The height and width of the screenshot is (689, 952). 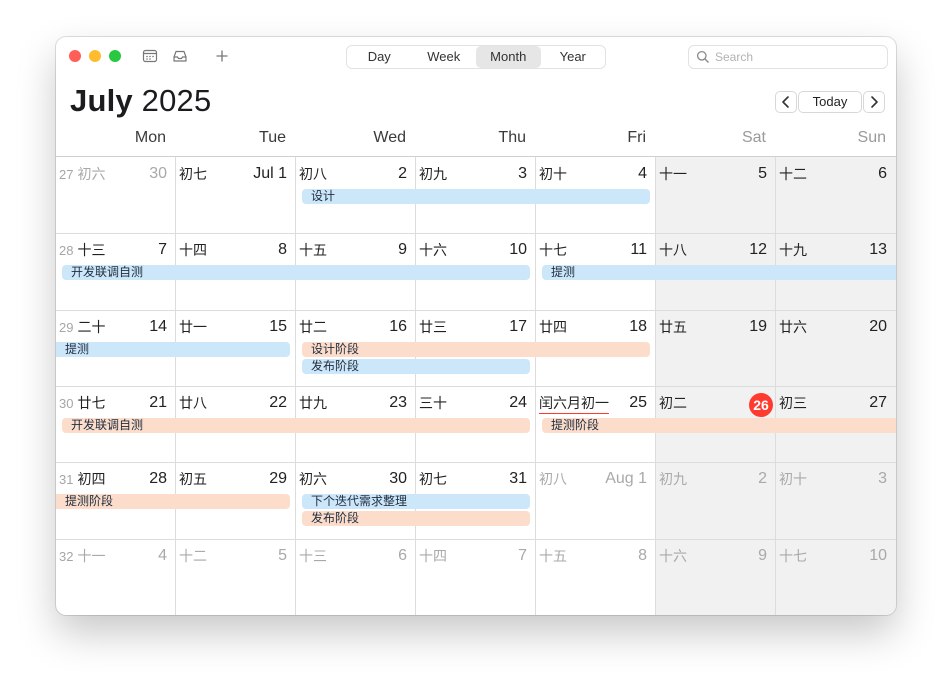 I want to click on day-cell: 十一 5, so click(x=716, y=195).